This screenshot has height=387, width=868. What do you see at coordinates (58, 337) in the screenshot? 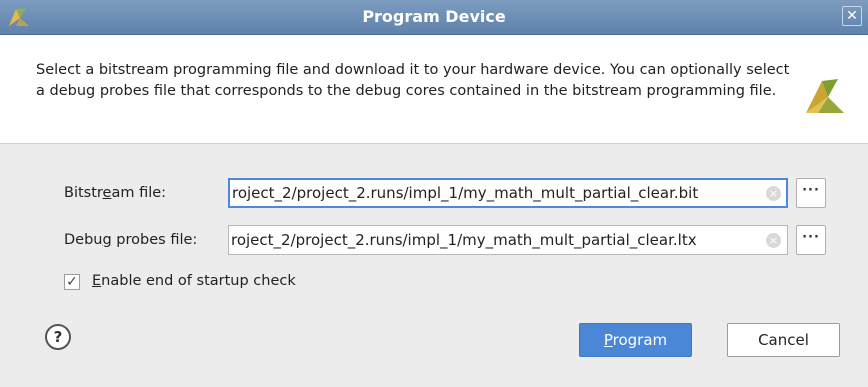
I see `help-icon: ?` at bounding box center [58, 337].